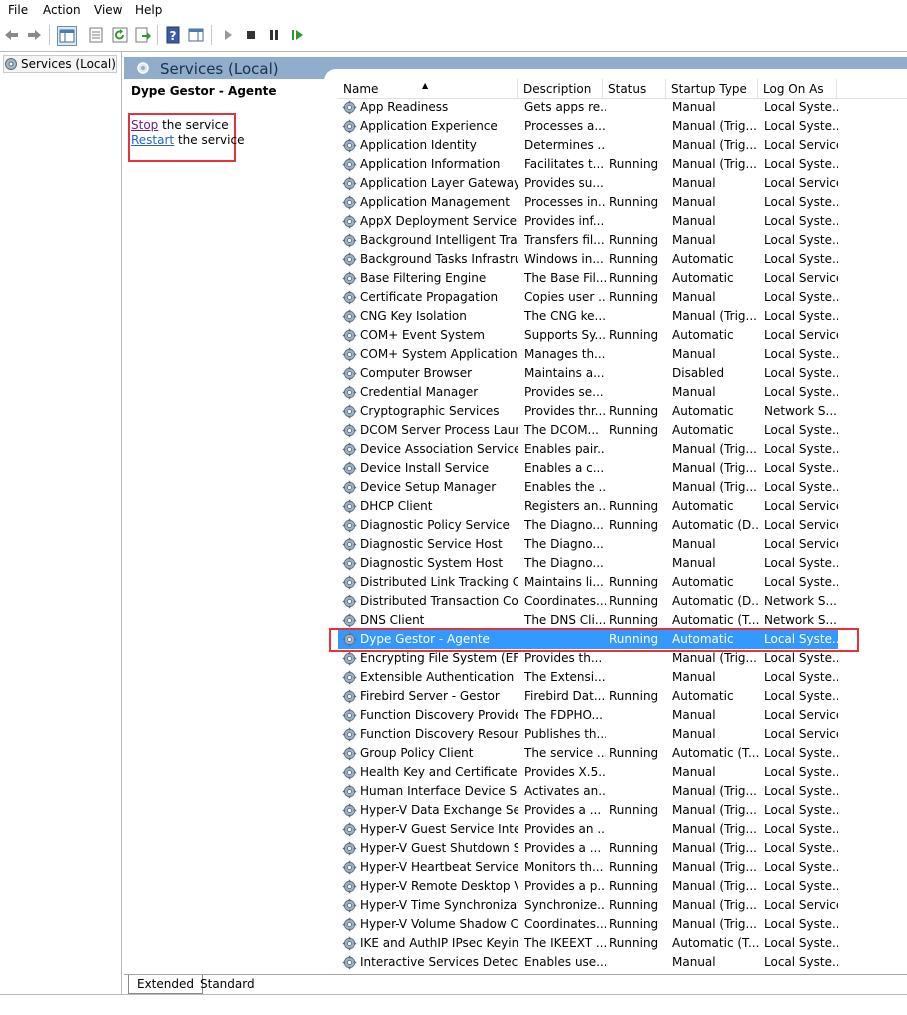  Describe the element at coordinates (428, 88) in the screenshot. I see `column-header-name: Name ▲` at that location.